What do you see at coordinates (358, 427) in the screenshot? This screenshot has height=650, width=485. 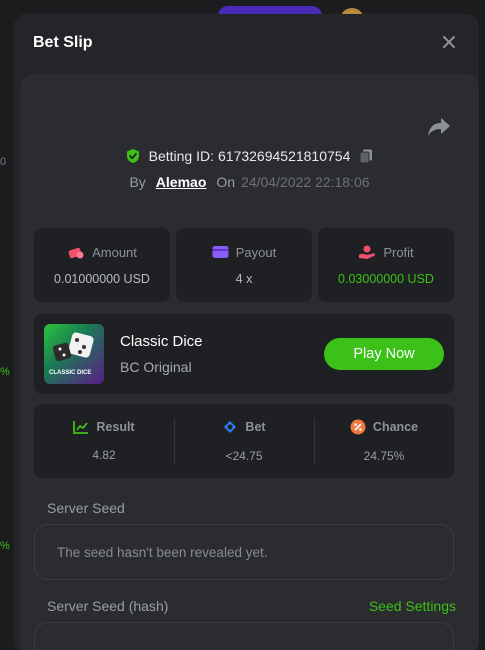 I see `percent-icon` at bounding box center [358, 427].